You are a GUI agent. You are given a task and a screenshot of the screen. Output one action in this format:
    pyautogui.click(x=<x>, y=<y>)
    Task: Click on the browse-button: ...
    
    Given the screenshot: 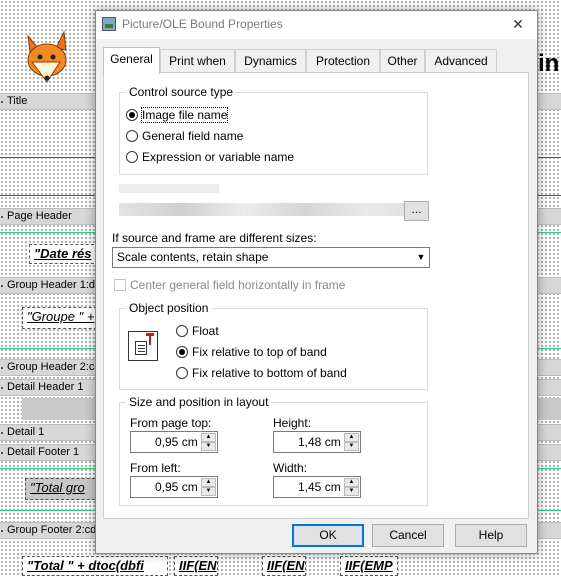 What is the action you would take?
    pyautogui.click(x=416, y=211)
    